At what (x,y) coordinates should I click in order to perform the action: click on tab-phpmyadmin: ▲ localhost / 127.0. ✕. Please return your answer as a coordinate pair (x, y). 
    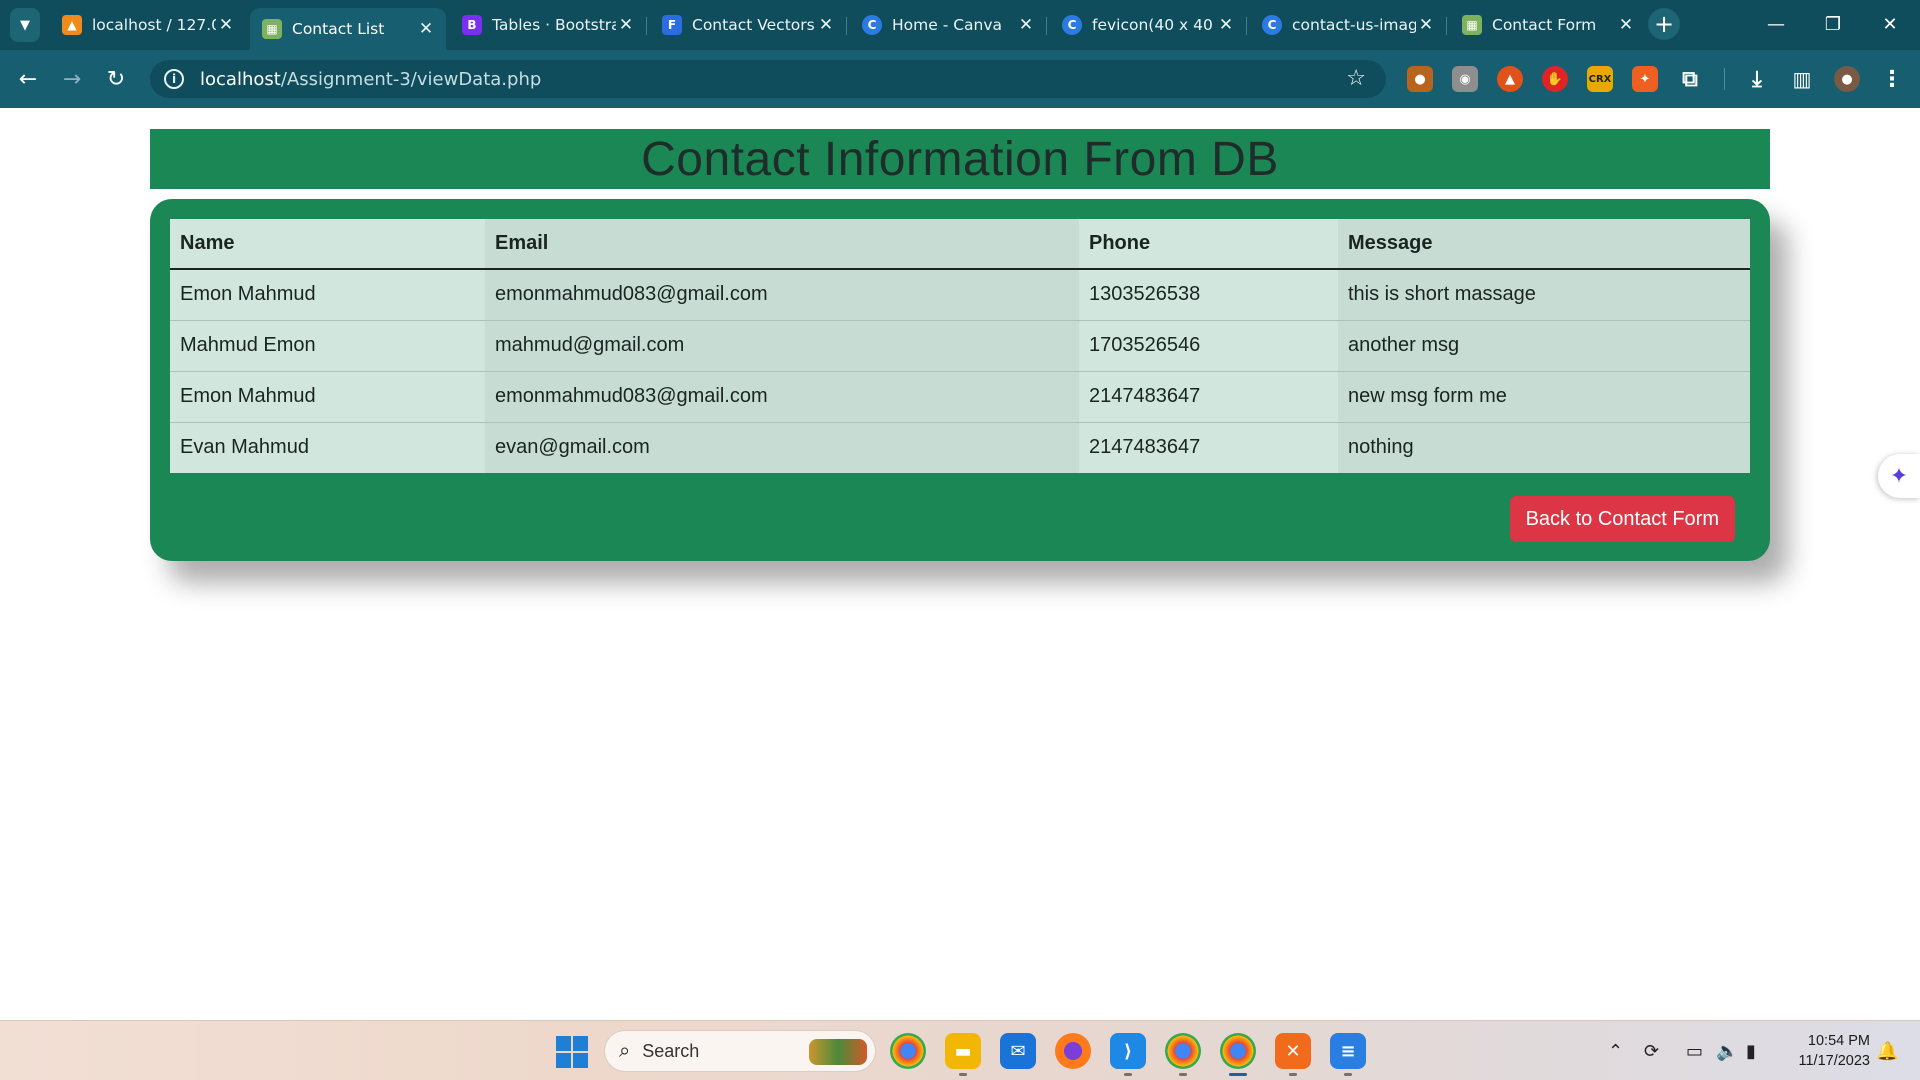
    Looking at the image, I should click on (148, 25).